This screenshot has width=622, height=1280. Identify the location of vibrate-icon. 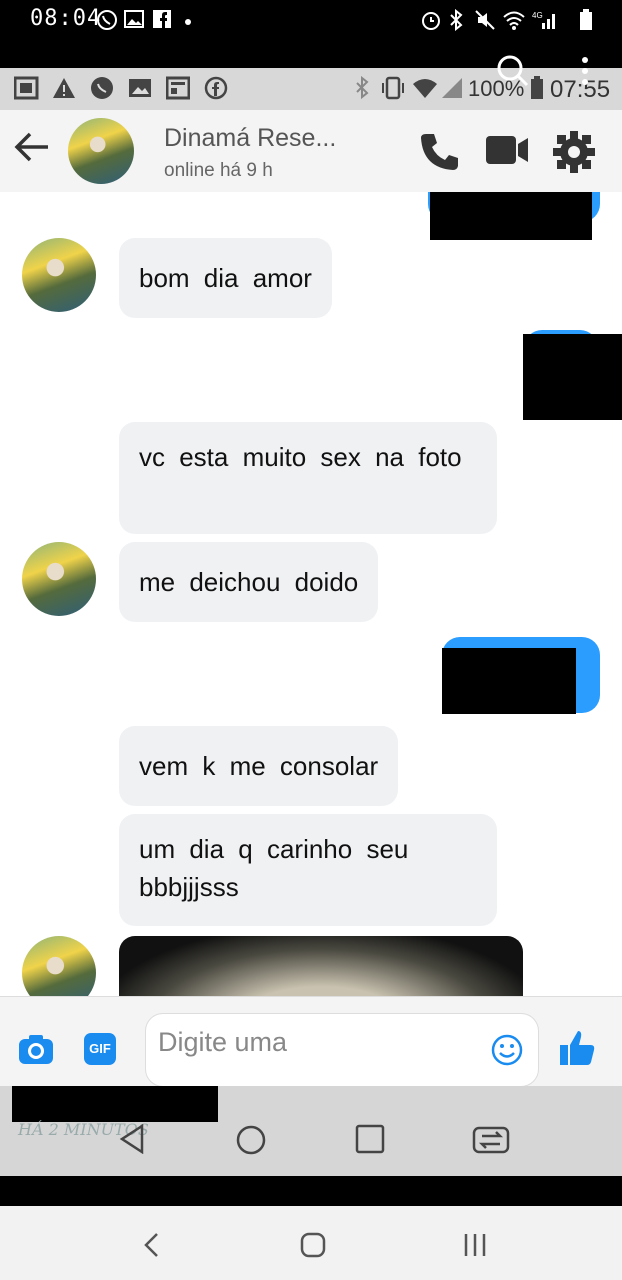
(393, 91).